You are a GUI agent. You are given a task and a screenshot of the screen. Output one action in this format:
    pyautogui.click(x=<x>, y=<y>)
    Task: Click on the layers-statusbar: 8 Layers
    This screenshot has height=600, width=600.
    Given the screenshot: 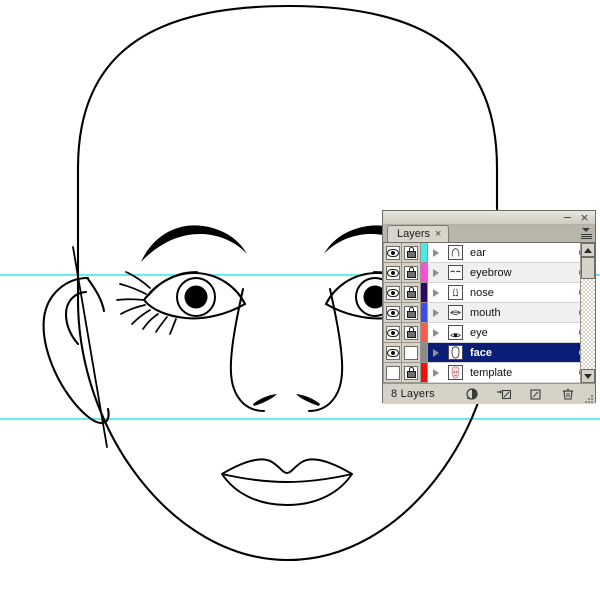 What is the action you would take?
    pyautogui.click(x=489, y=393)
    